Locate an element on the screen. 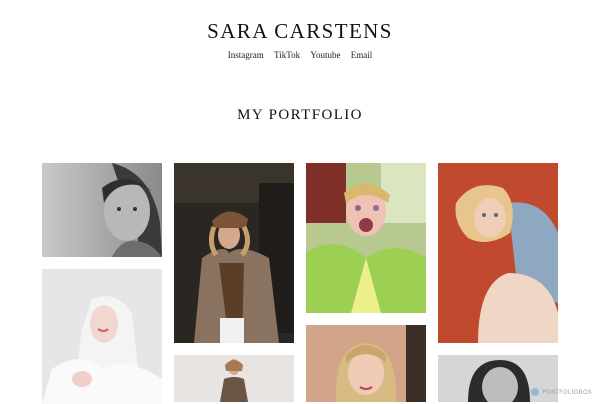 Image resolution: width=600 pixels, height=404 pixels. photo-woman-white-hair is located at coordinates (102, 336).